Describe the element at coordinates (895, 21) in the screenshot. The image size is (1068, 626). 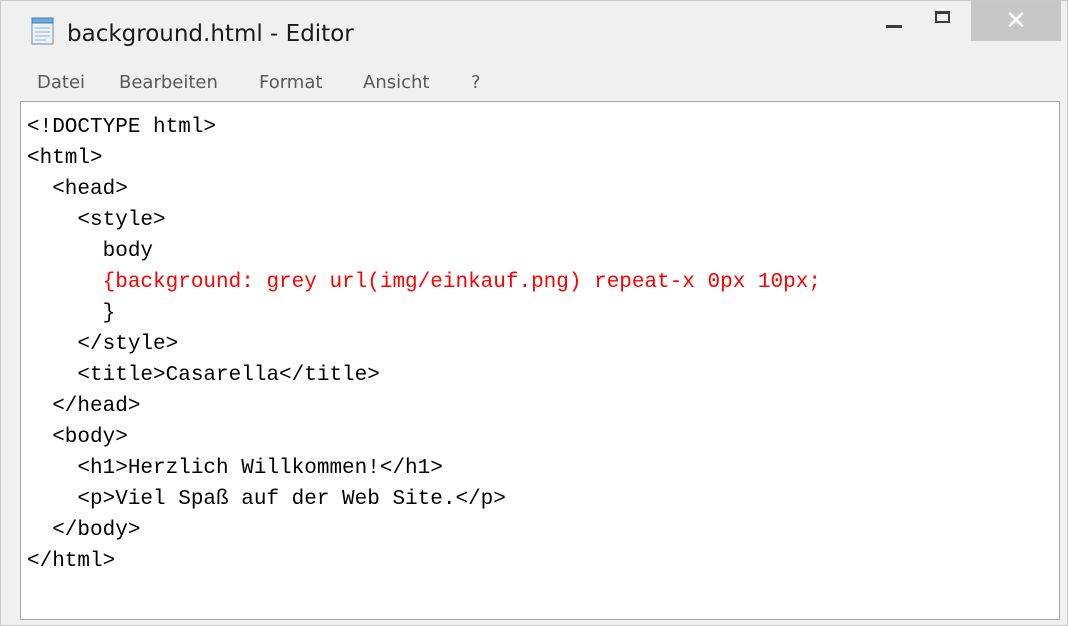
I see `minimize-button` at that location.